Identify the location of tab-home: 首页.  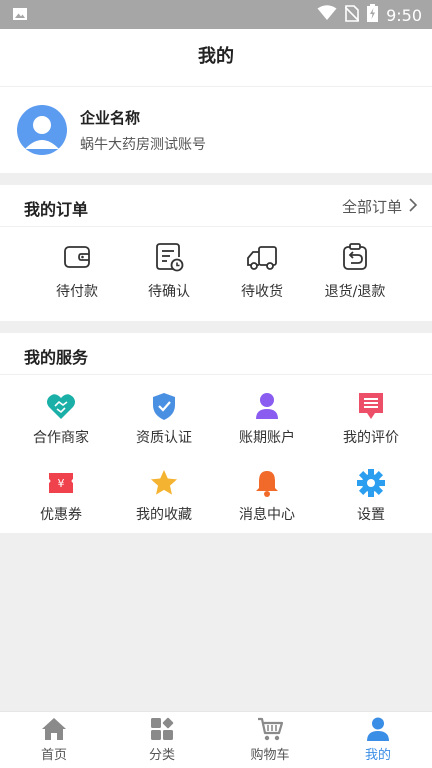
(54, 739).